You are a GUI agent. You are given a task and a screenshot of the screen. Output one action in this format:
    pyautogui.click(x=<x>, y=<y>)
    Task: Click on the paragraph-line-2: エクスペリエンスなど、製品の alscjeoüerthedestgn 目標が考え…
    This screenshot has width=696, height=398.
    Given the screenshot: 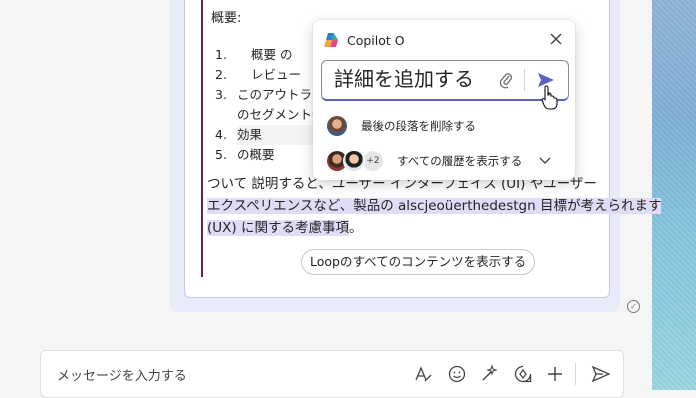 What is the action you would take?
    pyautogui.click(x=434, y=206)
    